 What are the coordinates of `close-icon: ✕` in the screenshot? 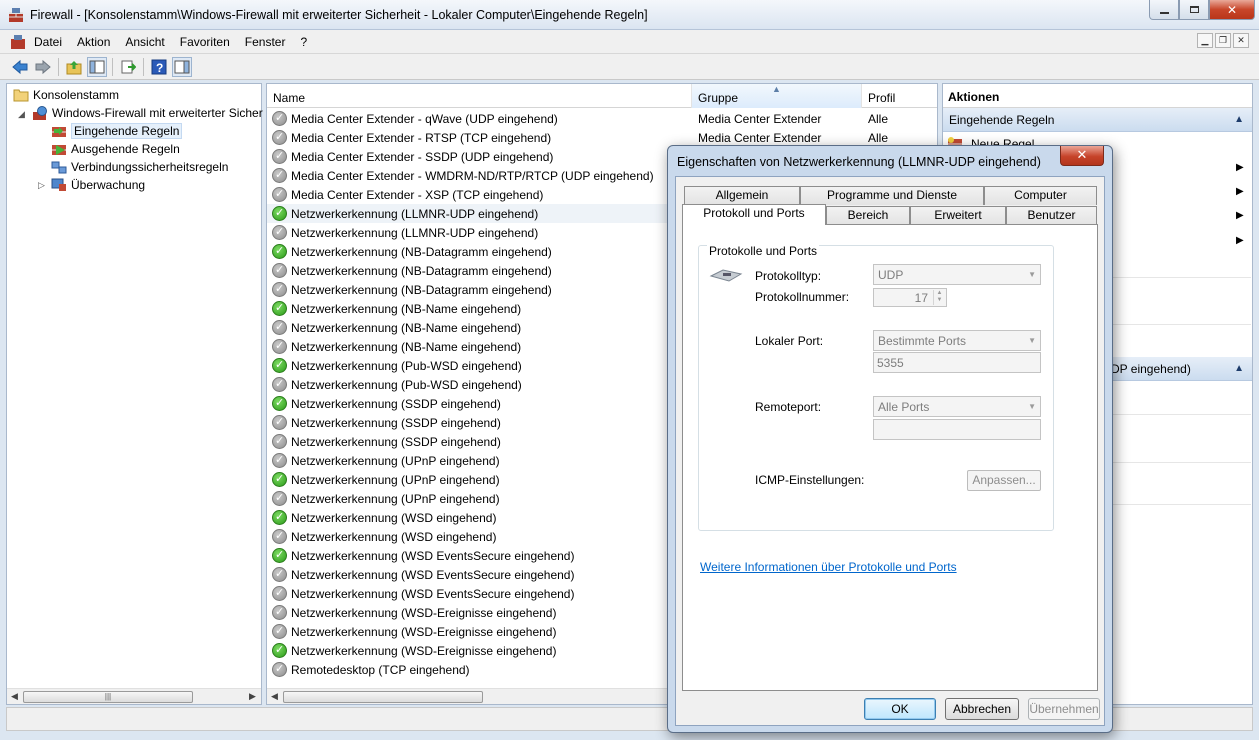 It's located at (1232, 9).